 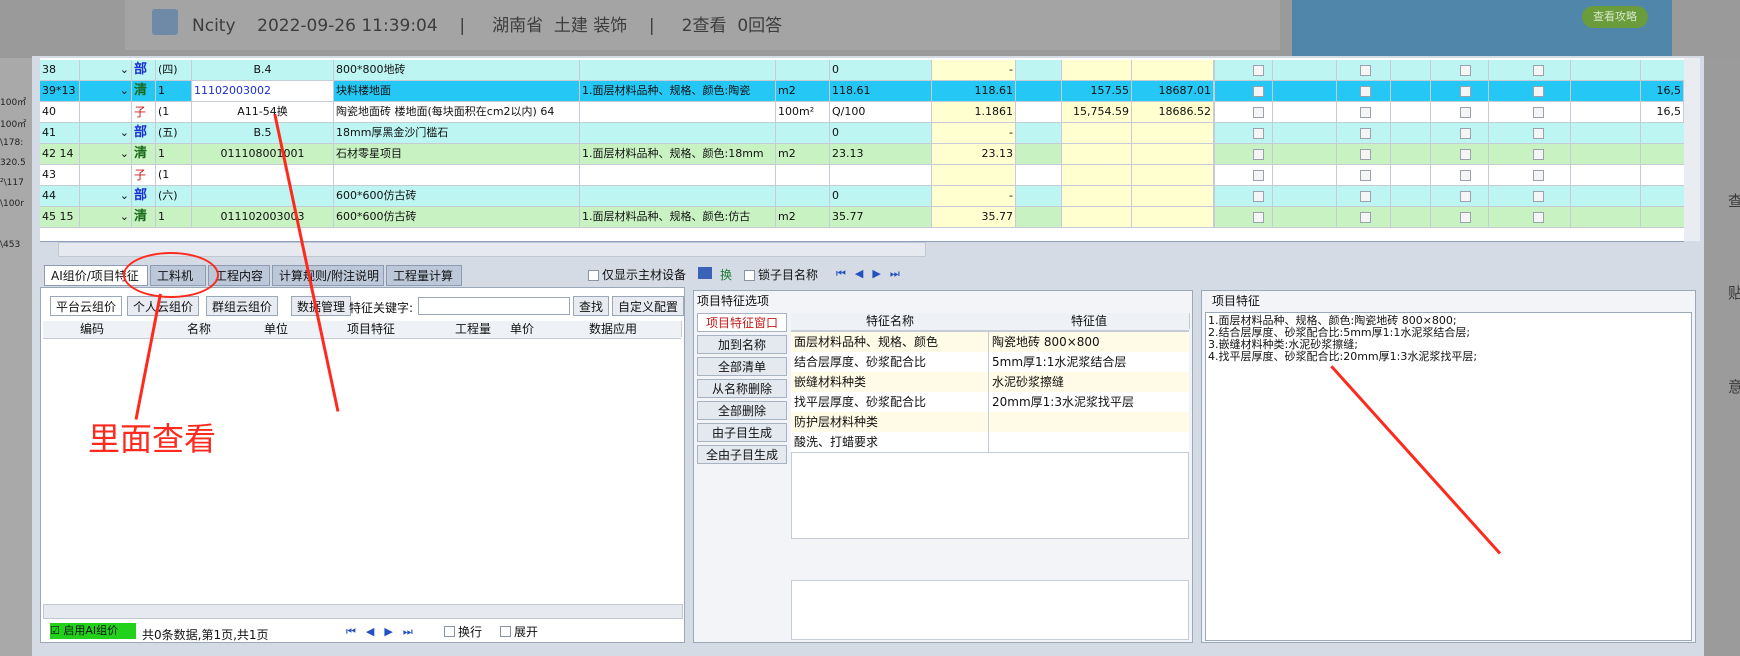 What do you see at coordinates (457, 112) in the screenshot?
I see `grid-cell-name: 陶瓷地面砖 楼地面(每块面积在cm2以内) 64` at bounding box center [457, 112].